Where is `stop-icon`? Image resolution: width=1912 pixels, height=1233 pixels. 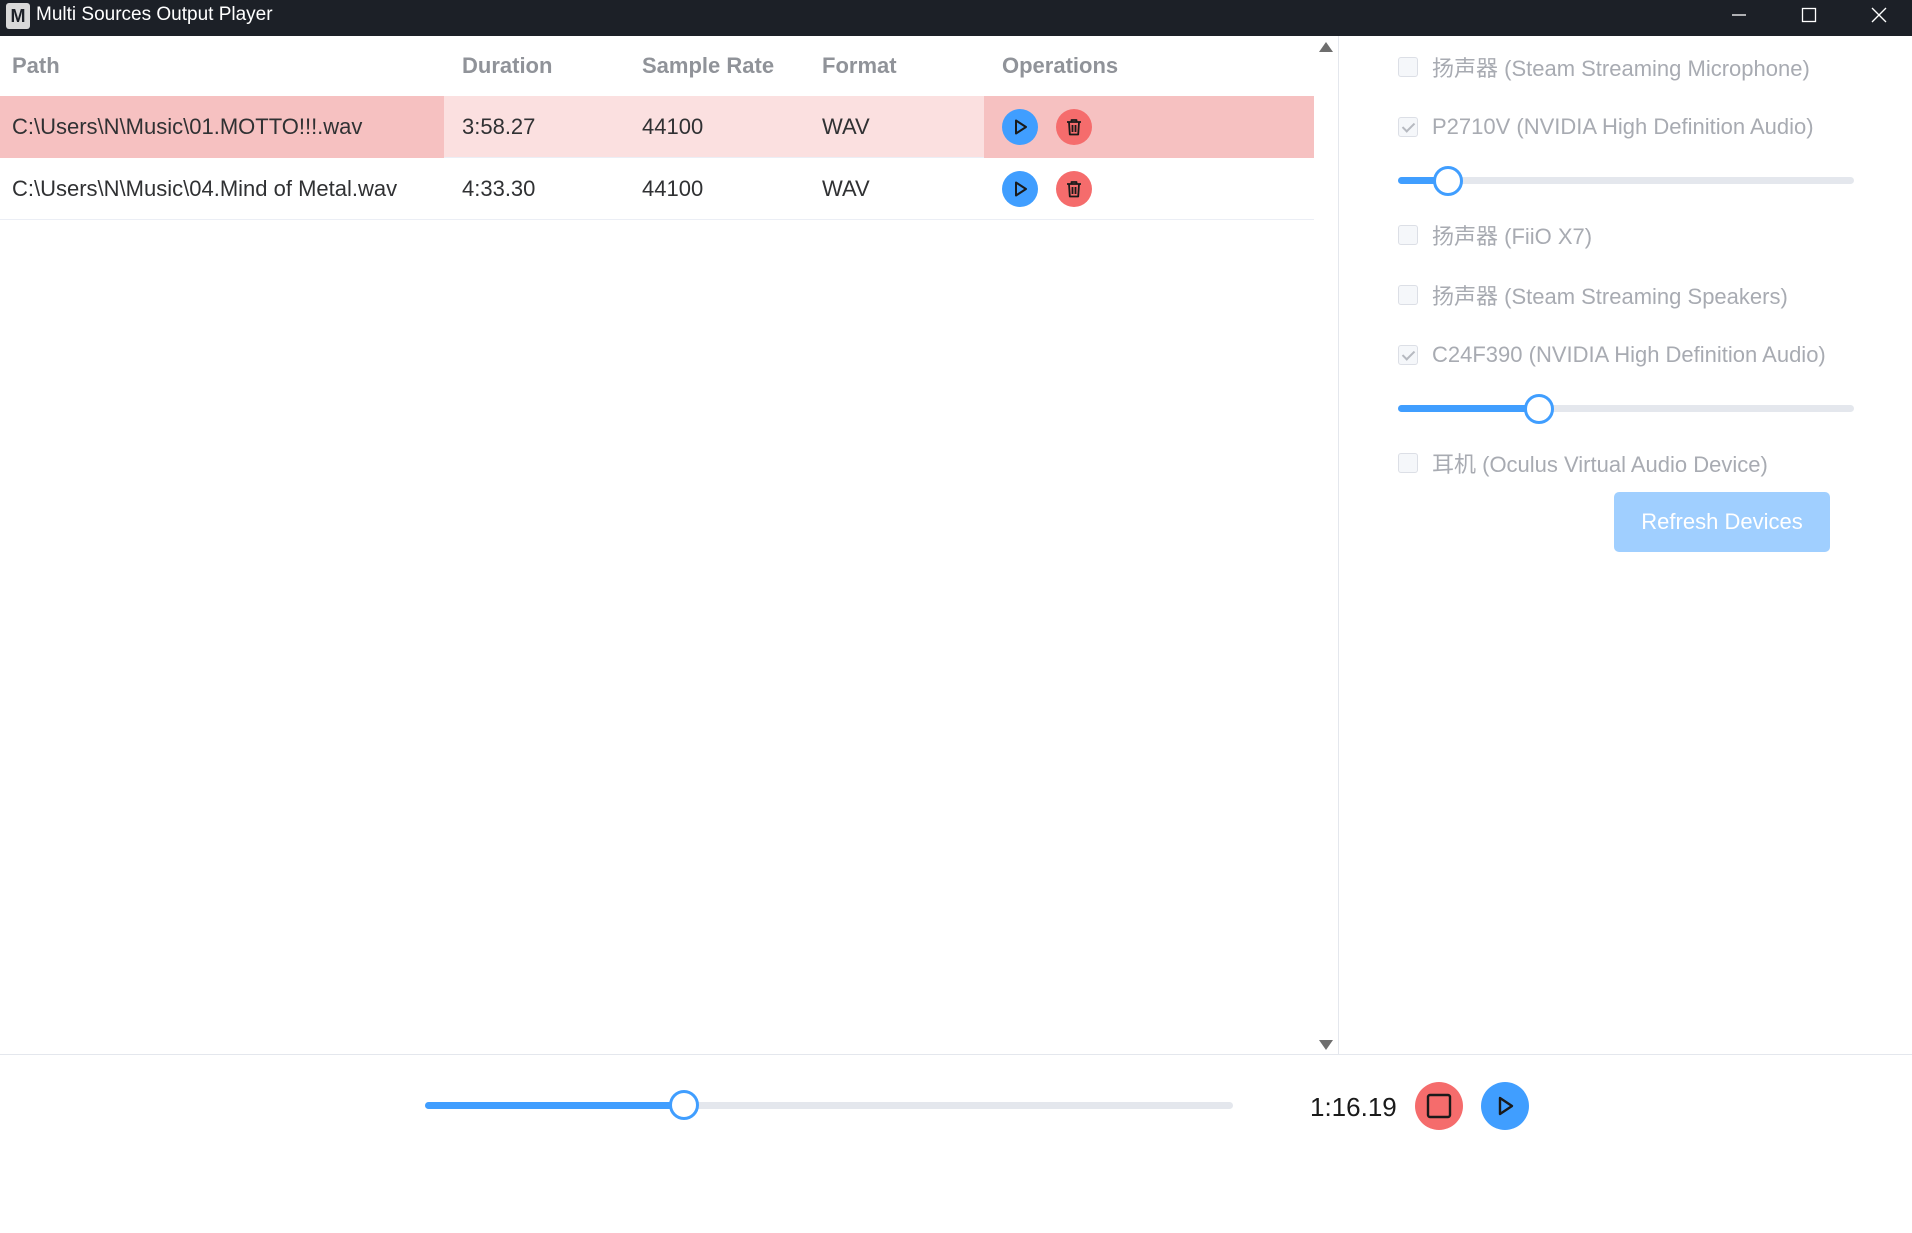
stop-icon is located at coordinates (1439, 1106).